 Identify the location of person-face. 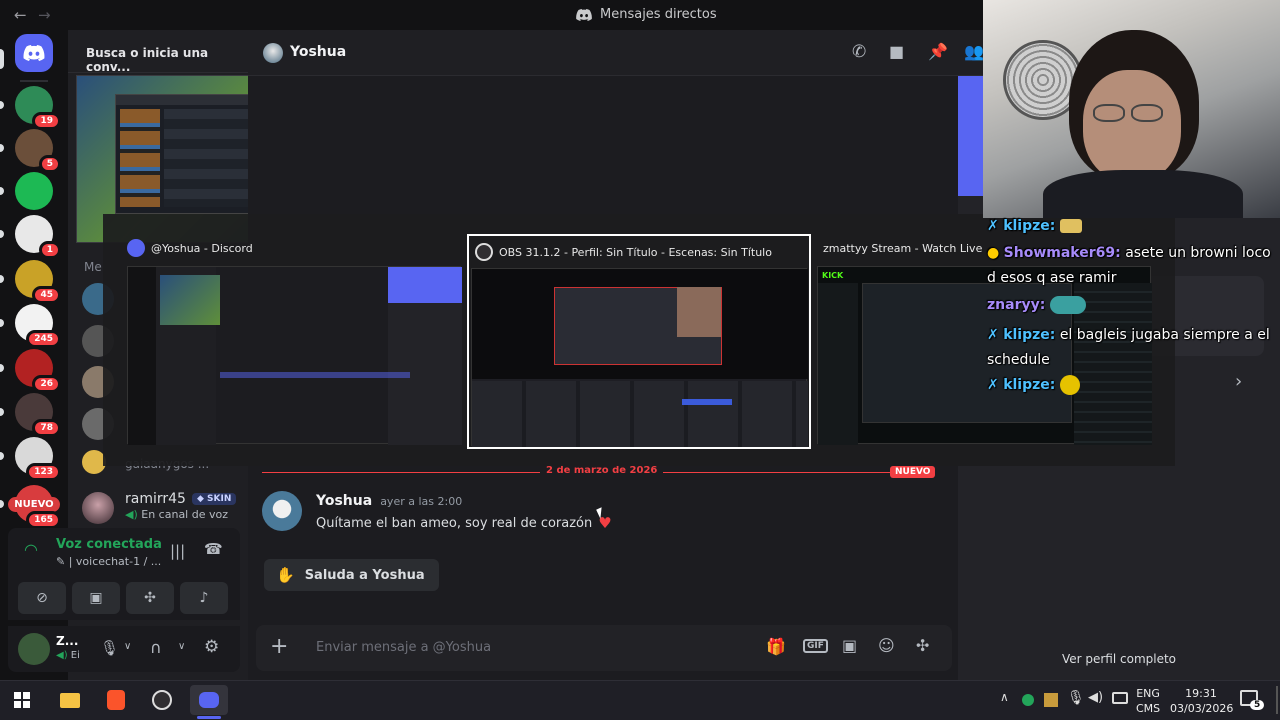
(1132, 126).